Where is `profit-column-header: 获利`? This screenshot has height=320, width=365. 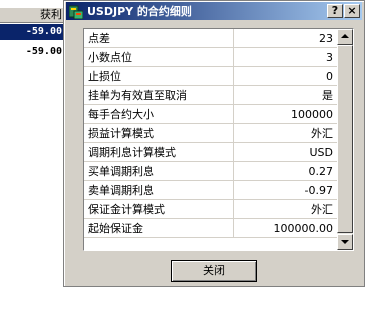
profit-column-header: 获利 is located at coordinates (34, 15).